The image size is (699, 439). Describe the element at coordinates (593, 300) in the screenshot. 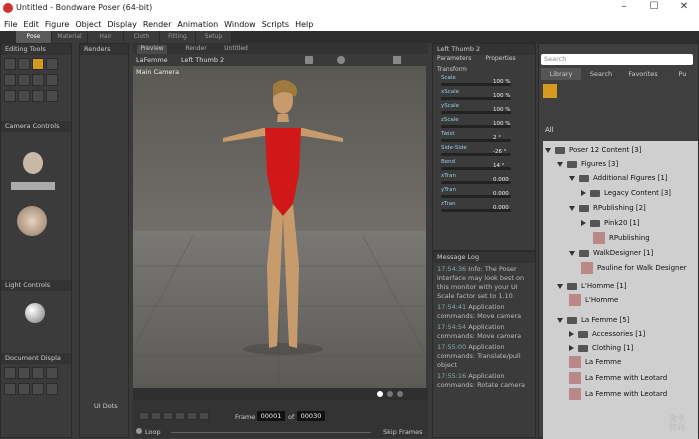

I see `library-item: L'Homme` at that location.